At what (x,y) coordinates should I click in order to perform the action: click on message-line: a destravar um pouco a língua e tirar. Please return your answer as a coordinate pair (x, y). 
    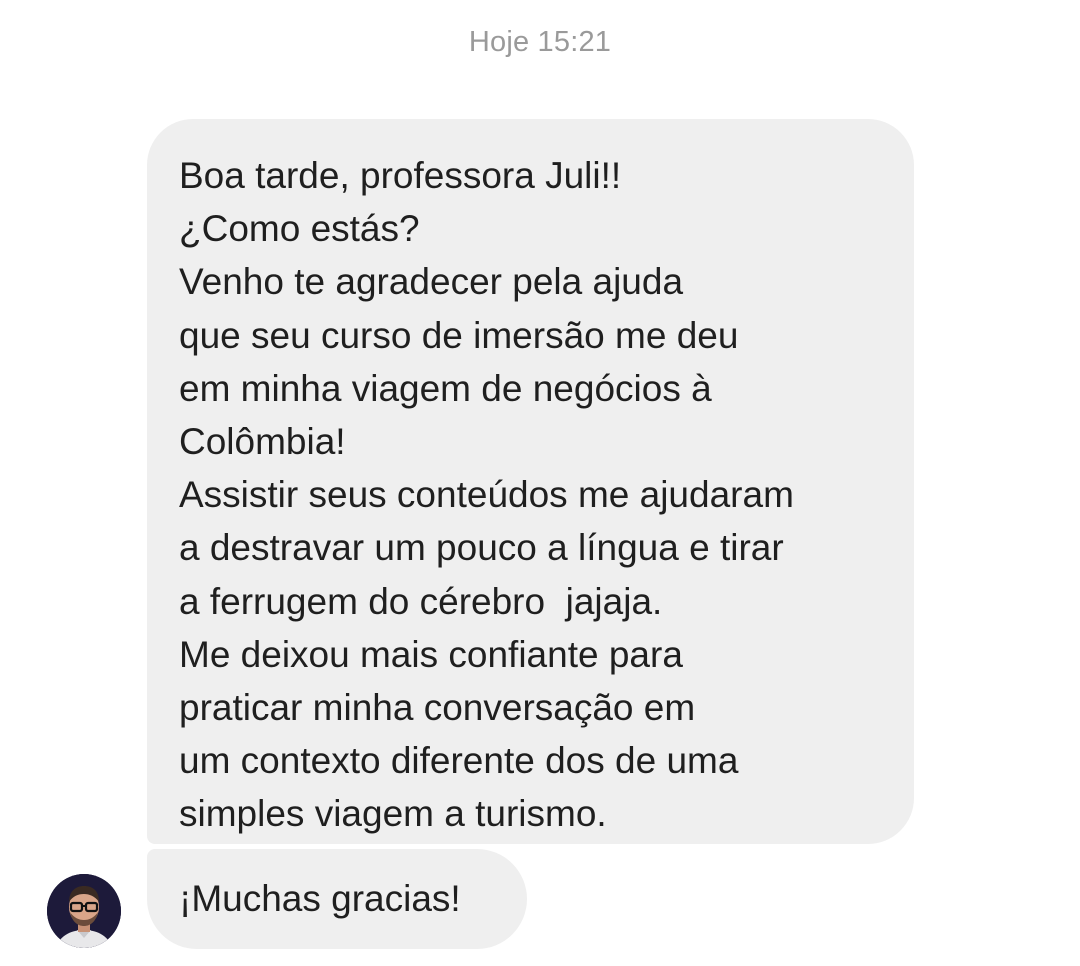
    Looking at the image, I should click on (481, 548).